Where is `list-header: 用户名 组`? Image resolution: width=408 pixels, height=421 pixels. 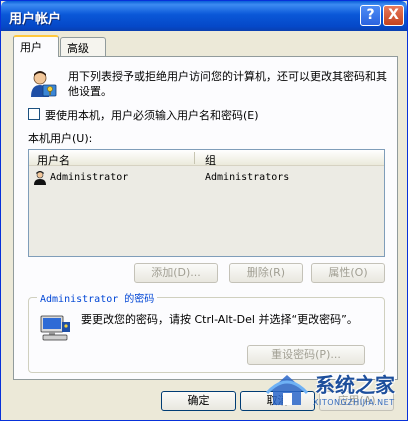
list-header: 用户名 组 is located at coordinates (206, 159).